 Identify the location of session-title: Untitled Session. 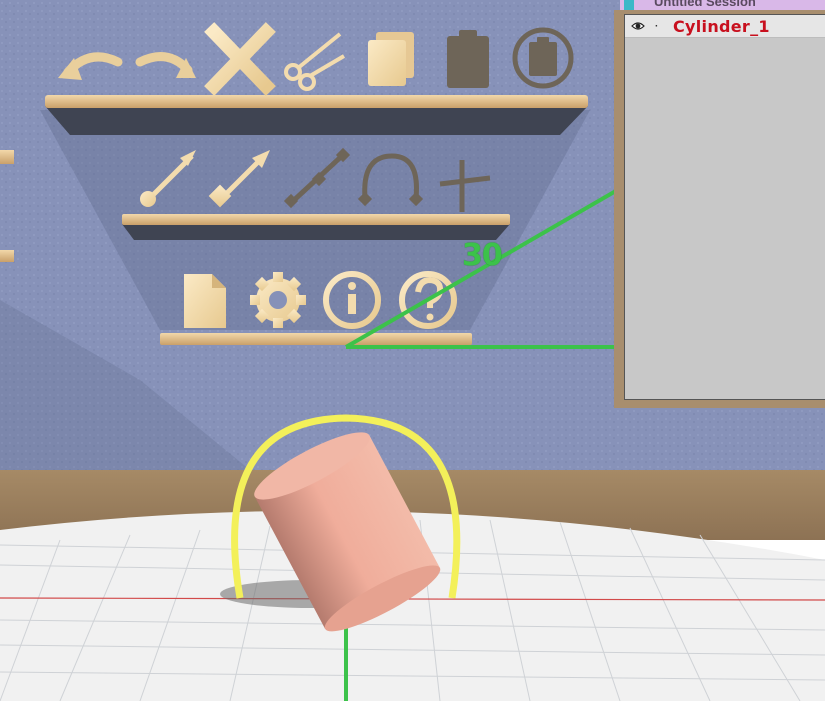
(705, 4).